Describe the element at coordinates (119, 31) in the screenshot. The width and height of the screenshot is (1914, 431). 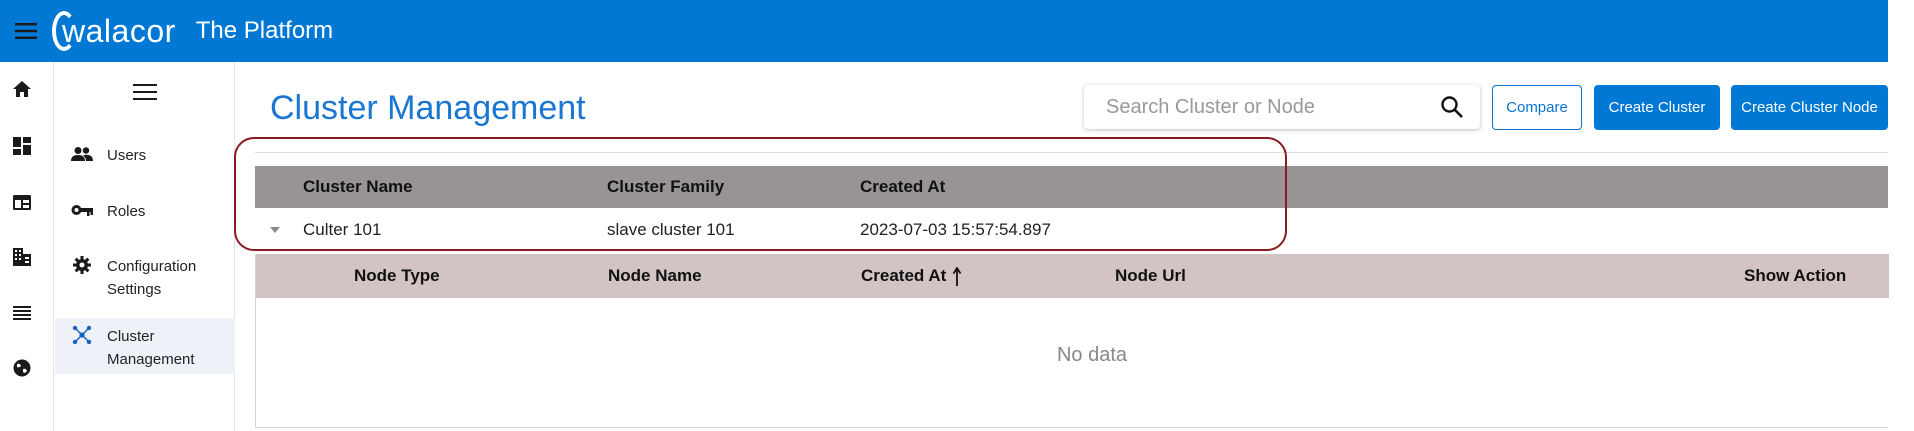
I see `logo-text: walacor` at that location.